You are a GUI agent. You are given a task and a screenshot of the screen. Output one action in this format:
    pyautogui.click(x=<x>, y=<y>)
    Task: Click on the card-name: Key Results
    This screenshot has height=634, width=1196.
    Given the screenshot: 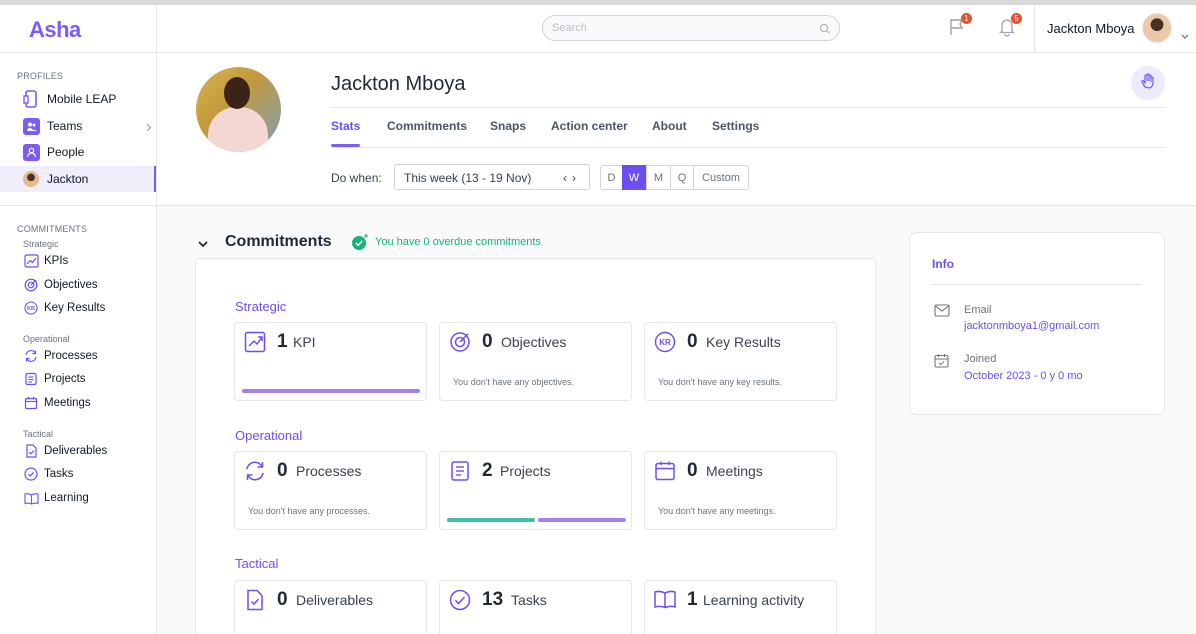 What is the action you would take?
    pyautogui.click(x=743, y=342)
    